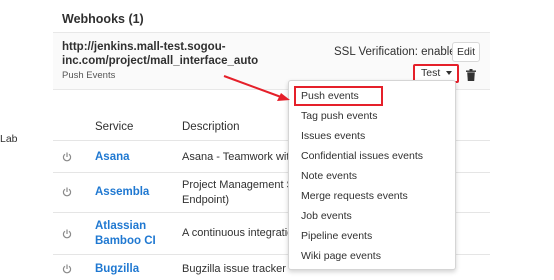 The width and height of the screenshot is (554, 280). Describe the element at coordinates (339, 116) in the screenshot. I see `dropdown-item-tag-push-events: Tag push events` at that location.